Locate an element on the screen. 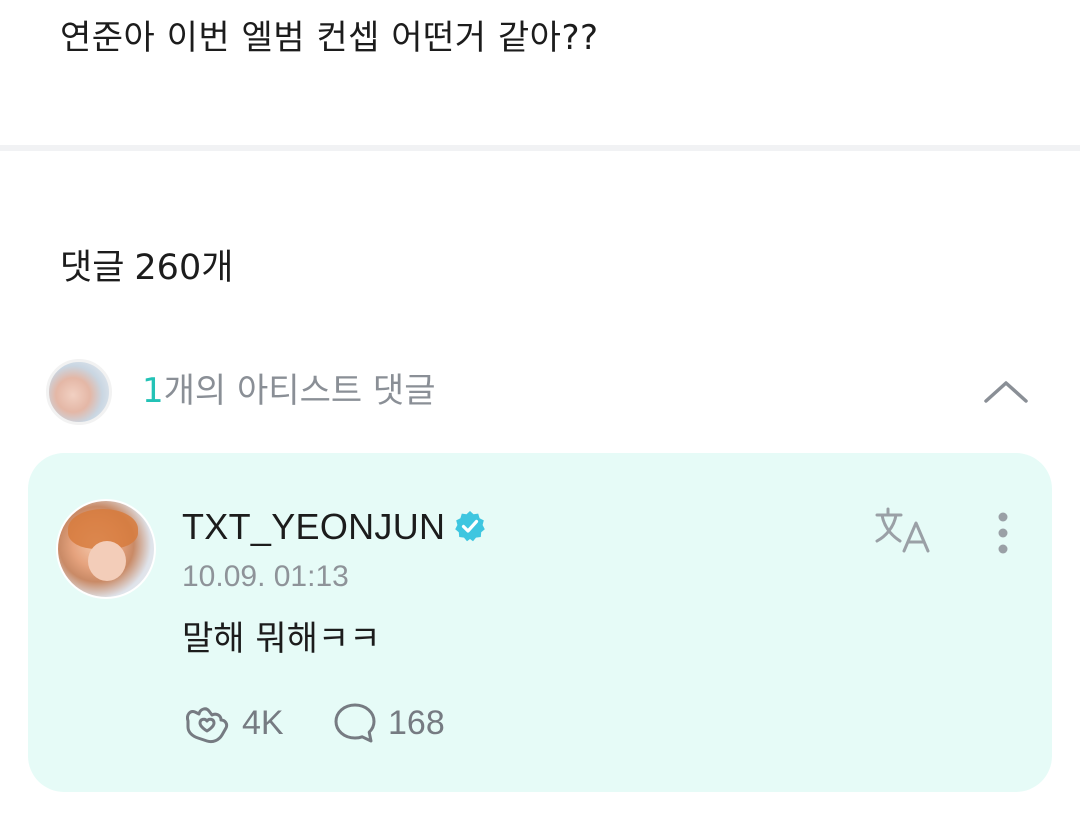  section-divider is located at coordinates (540, 148).